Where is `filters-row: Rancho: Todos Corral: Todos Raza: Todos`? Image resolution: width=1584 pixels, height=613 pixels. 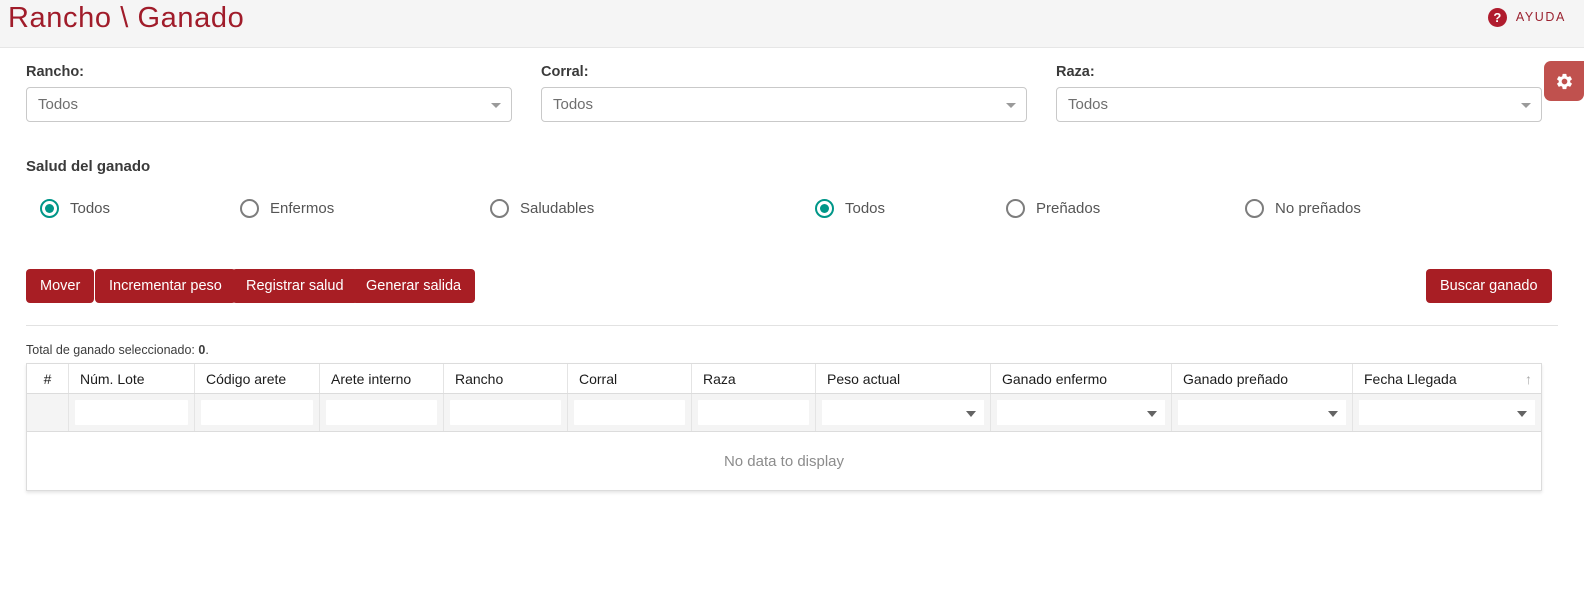
filters-row: Rancho: Todos Corral: Todos Raza: Todos is located at coordinates (792, 101).